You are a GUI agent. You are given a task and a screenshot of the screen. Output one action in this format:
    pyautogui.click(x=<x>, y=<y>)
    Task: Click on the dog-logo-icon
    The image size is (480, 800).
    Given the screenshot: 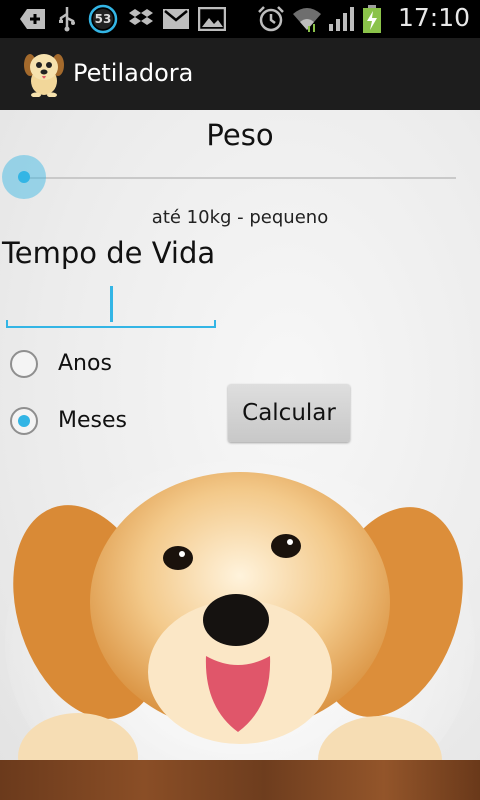 What is the action you would take?
    pyautogui.click(x=44, y=74)
    